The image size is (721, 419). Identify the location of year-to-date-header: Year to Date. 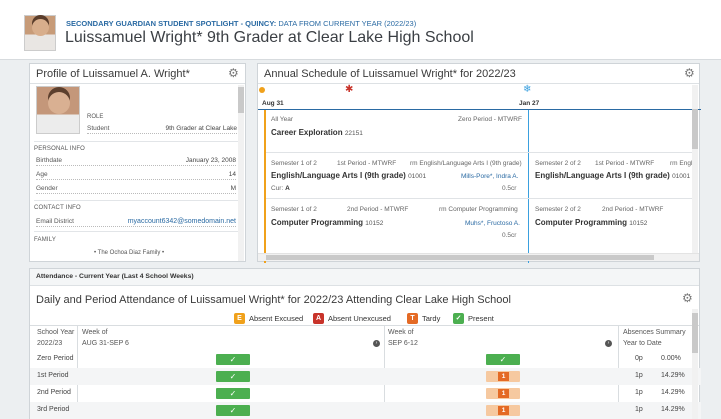
(642, 343).